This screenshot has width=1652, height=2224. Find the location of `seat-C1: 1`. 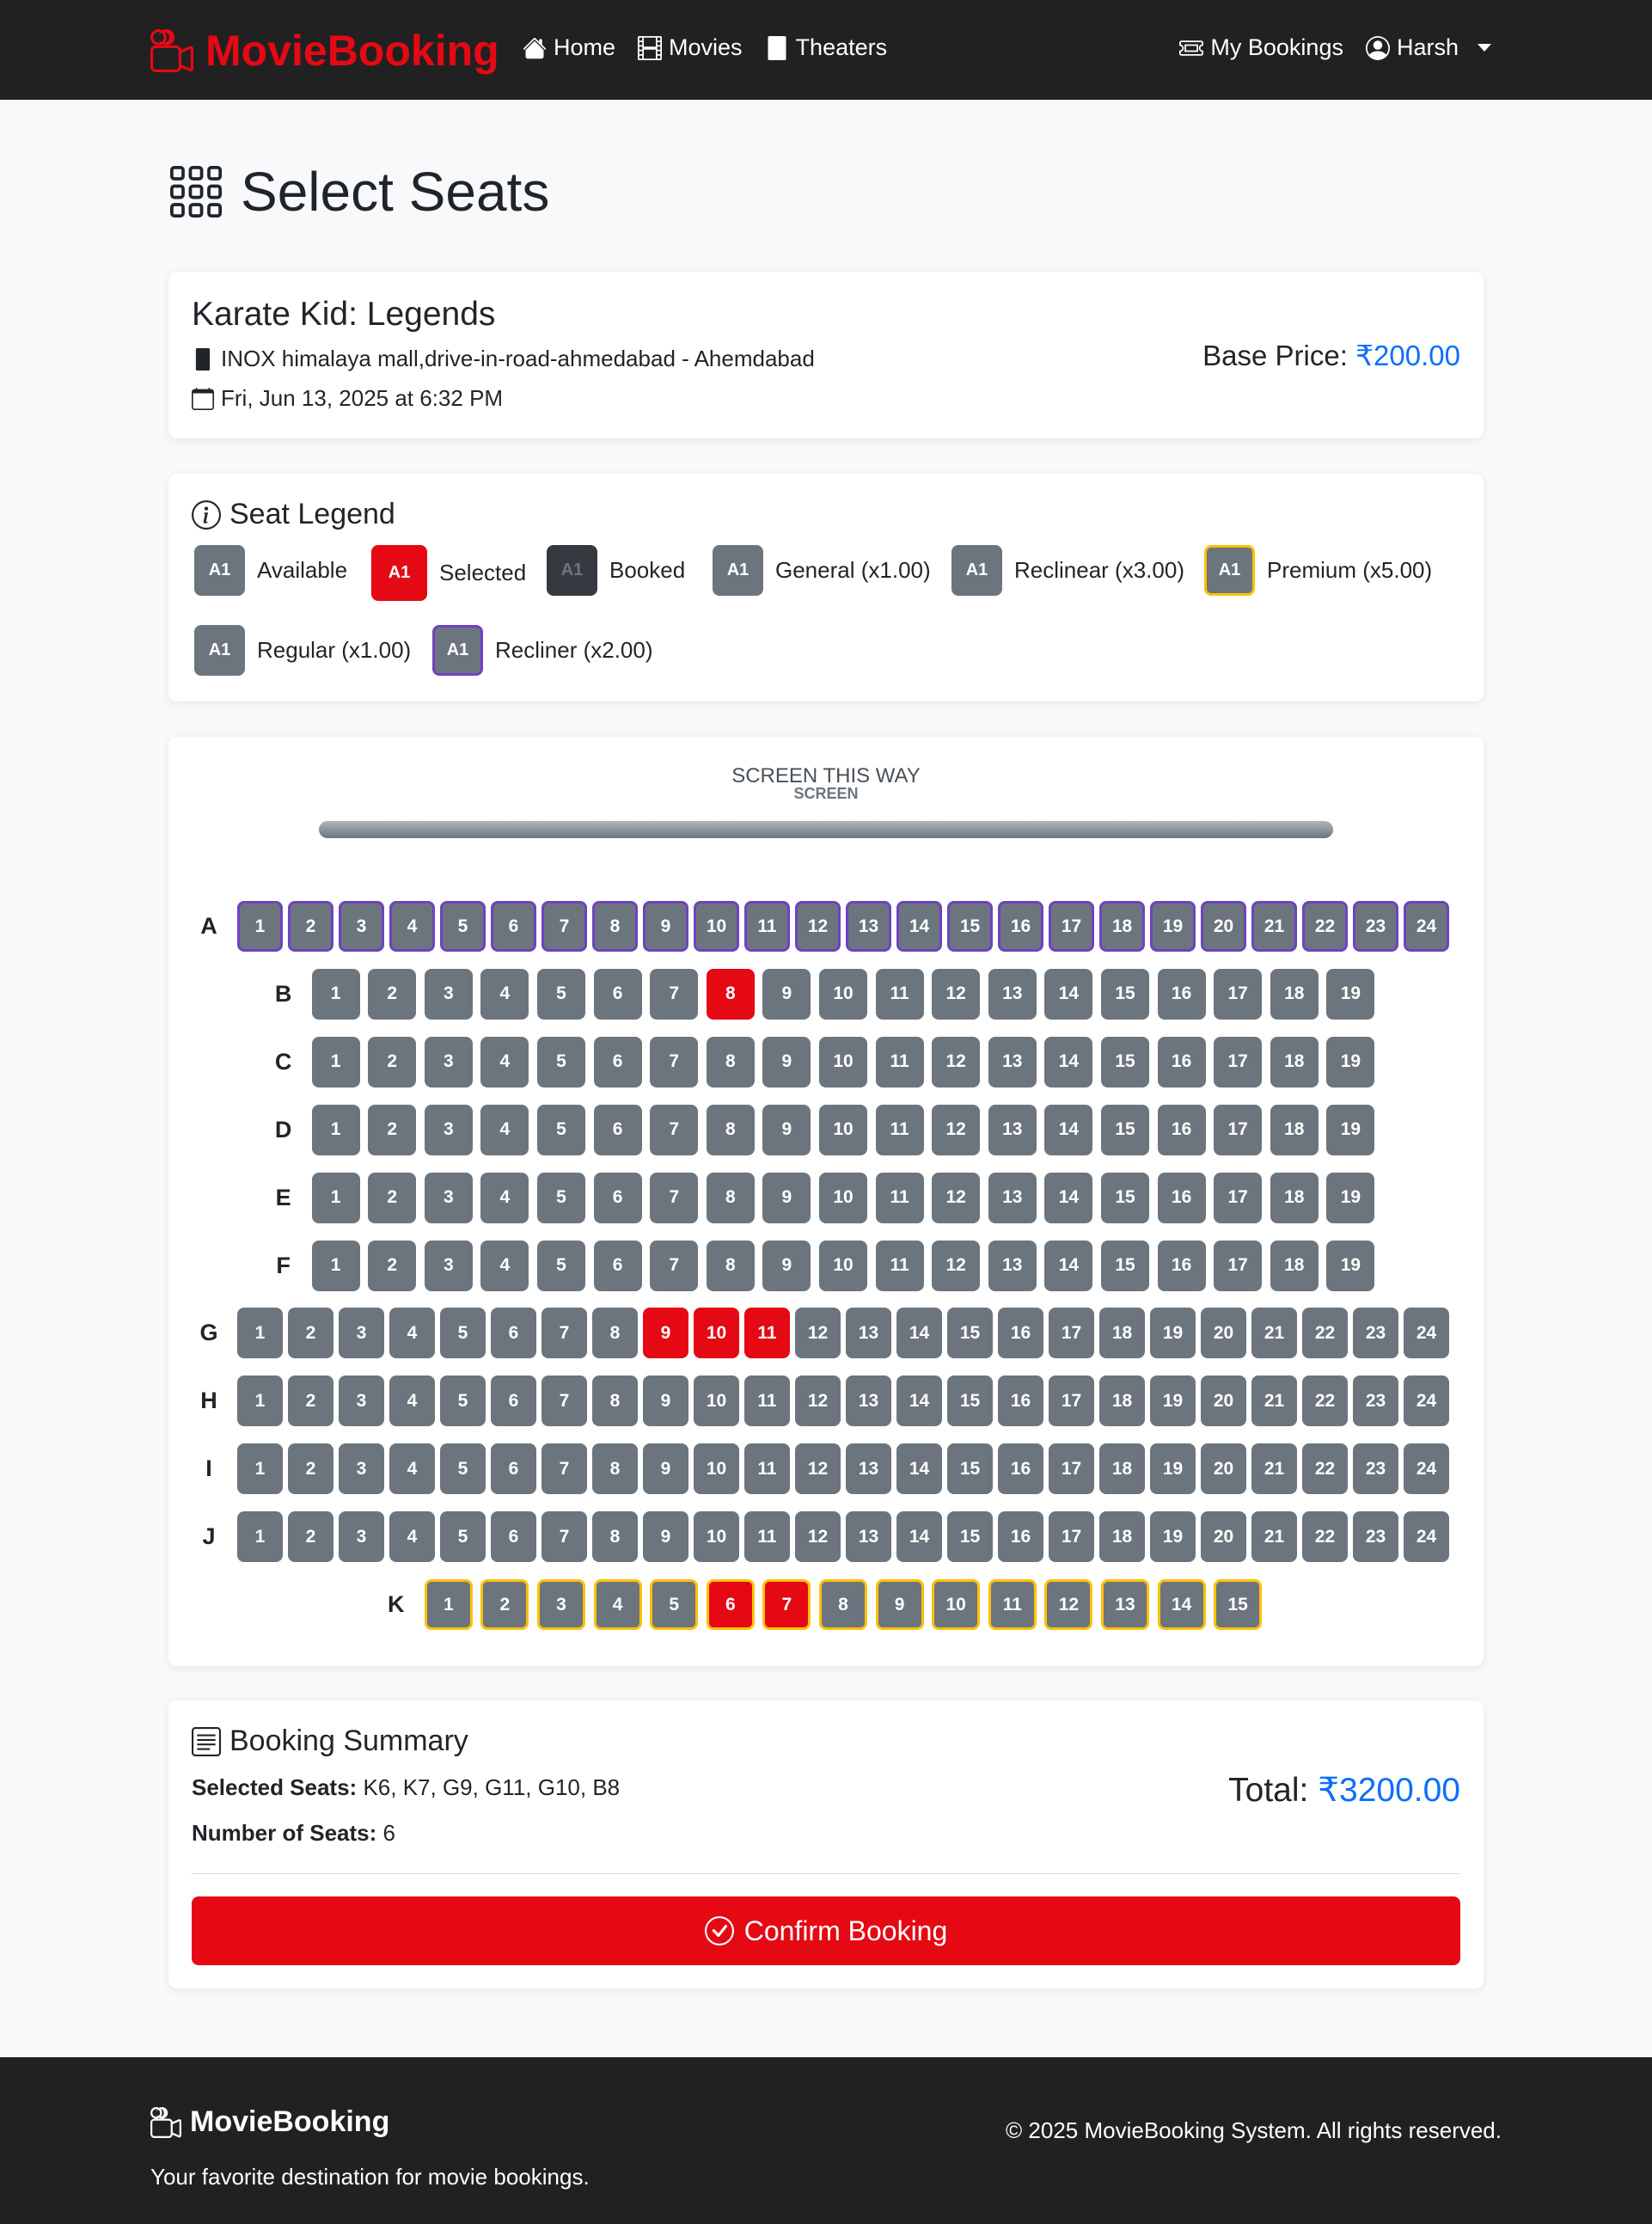

seat-C1: 1 is located at coordinates (335, 1061).